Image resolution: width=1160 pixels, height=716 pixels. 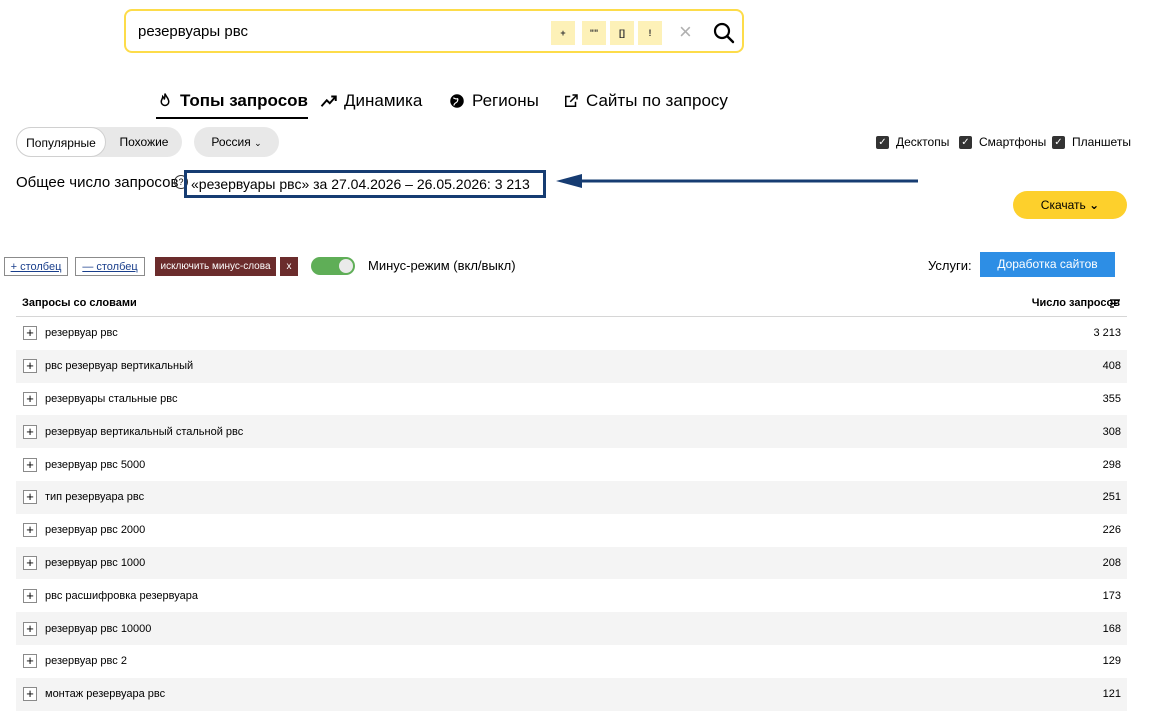 I want to click on download-button: Скачать ⌄, so click(x=1070, y=205).